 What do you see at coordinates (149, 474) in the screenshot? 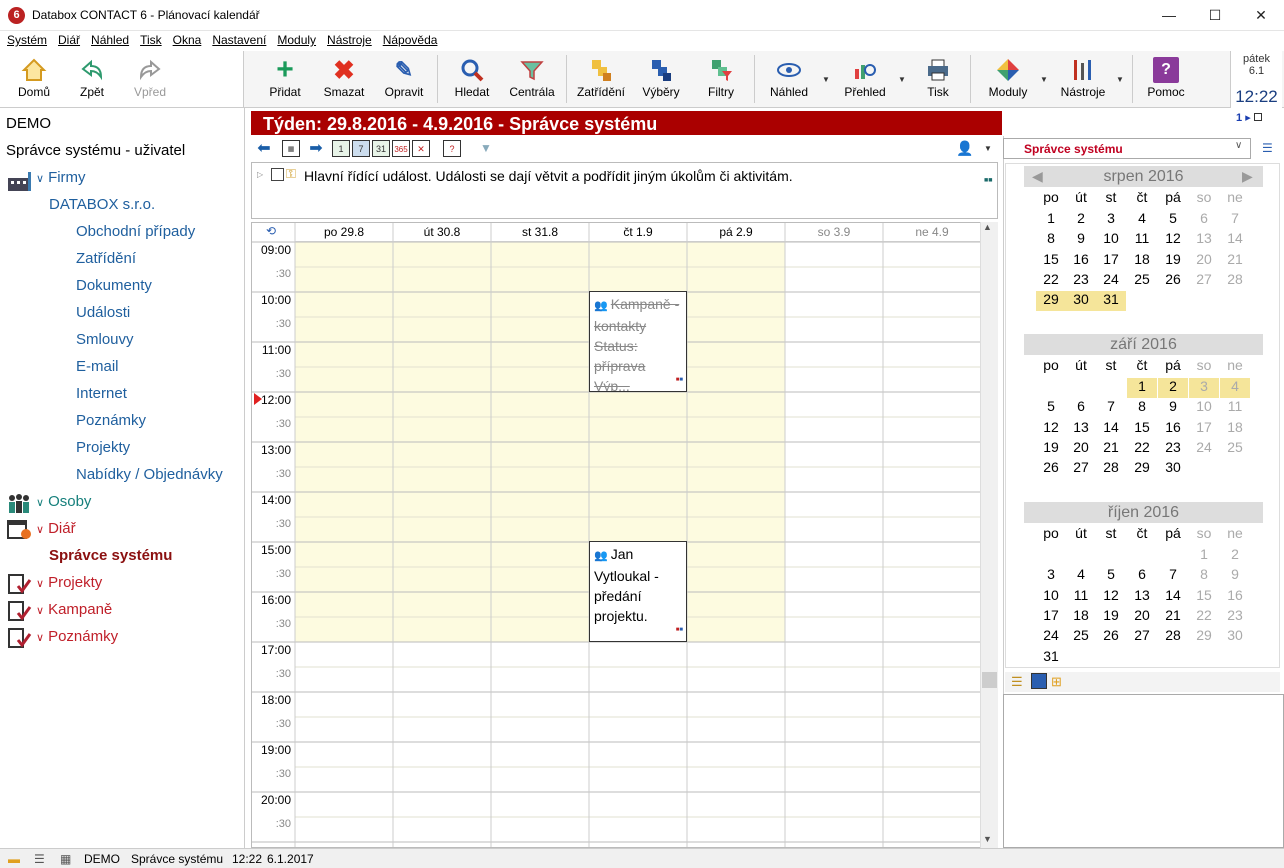
I see `nav-item-offers-orders: Nabídky / Objednávky` at bounding box center [149, 474].